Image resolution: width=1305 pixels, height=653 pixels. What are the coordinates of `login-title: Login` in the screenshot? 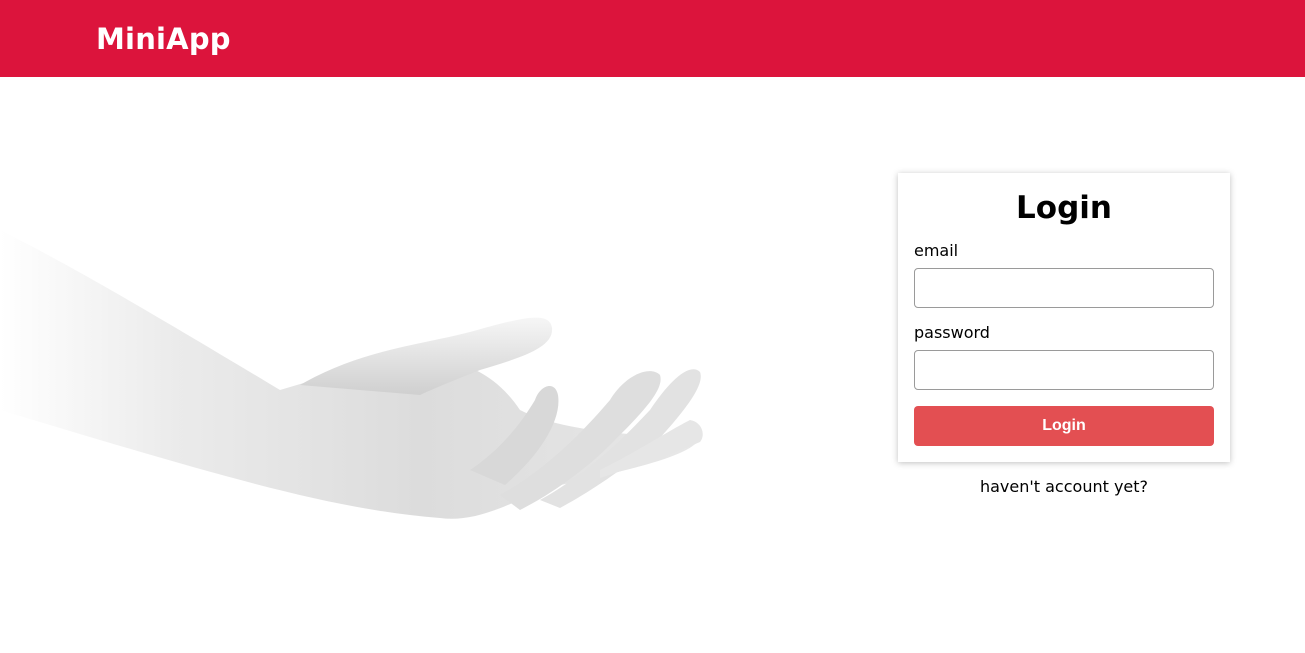 It's located at (1064, 208).